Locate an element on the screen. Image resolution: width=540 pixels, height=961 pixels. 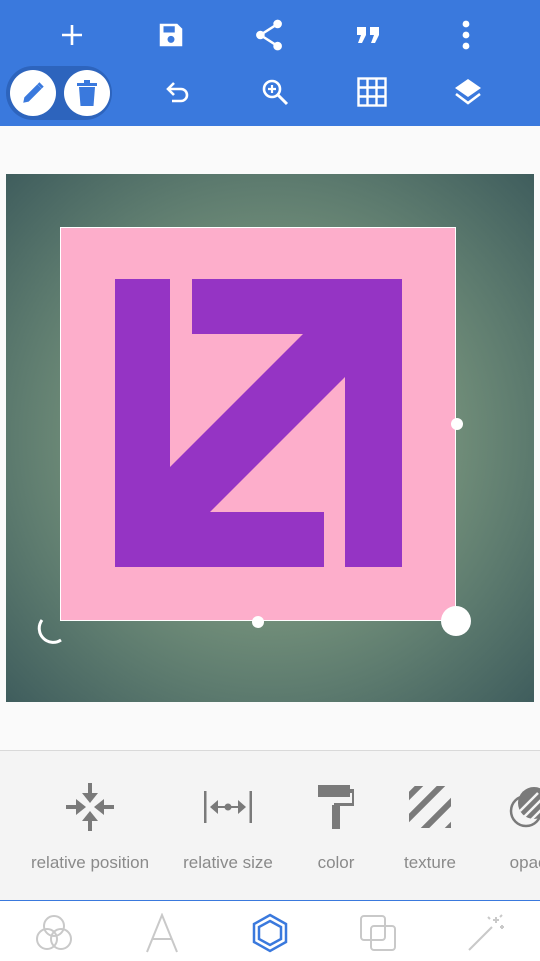
tool-label: relative size is located at coordinates (228, 862).